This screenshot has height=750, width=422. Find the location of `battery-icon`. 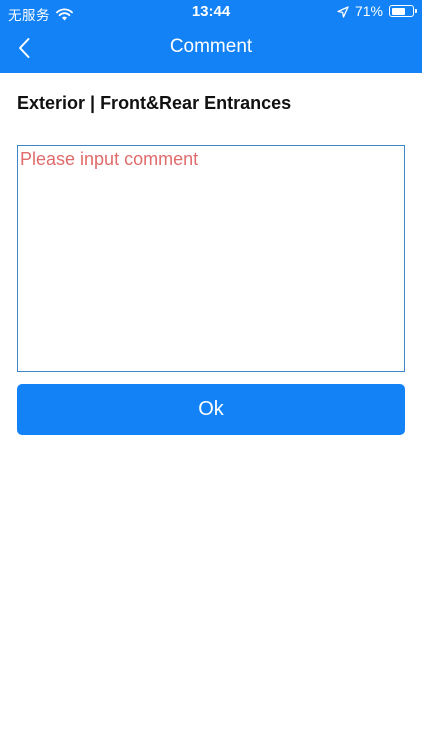

battery-icon is located at coordinates (403, 11).